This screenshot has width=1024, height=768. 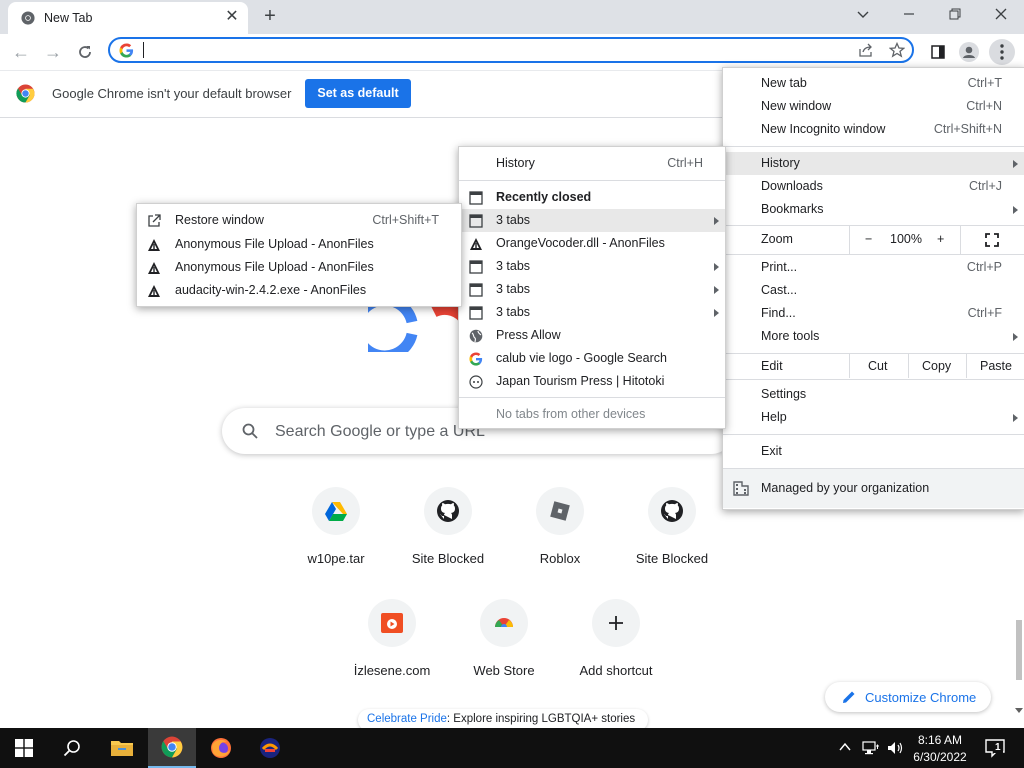 What do you see at coordinates (592, 358) in the screenshot?
I see `history-item: calub vie logo - Google Search` at bounding box center [592, 358].